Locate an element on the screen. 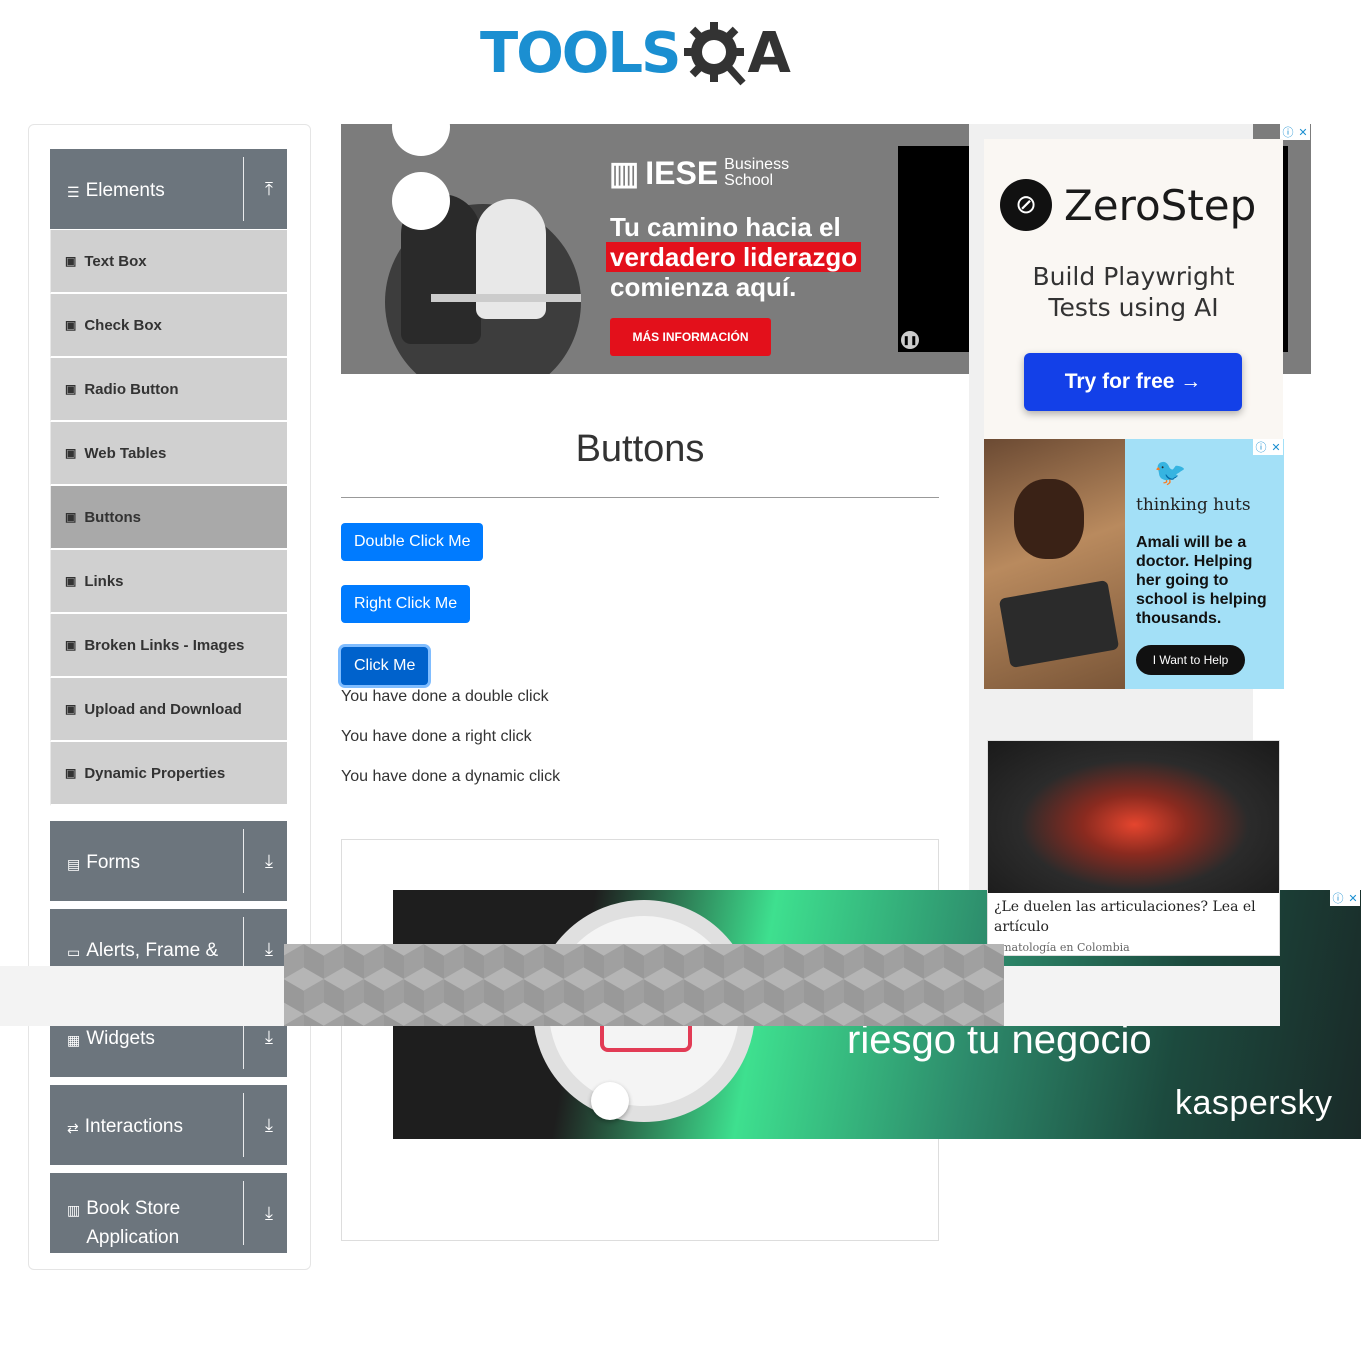 The height and width of the screenshot is (1370, 1362). group-header-forms: ▤ Forms ⤓ is located at coordinates (168, 861).